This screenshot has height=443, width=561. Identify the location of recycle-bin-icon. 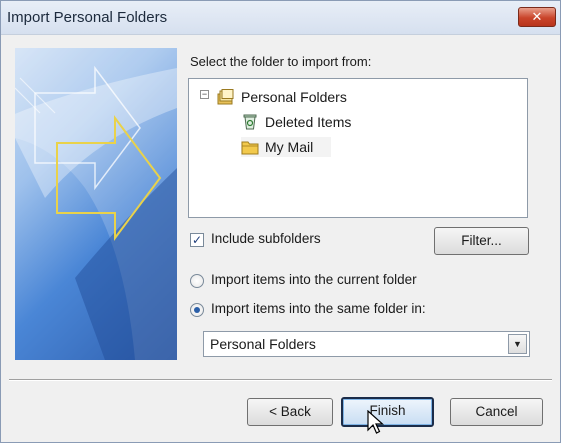
(250, 122).